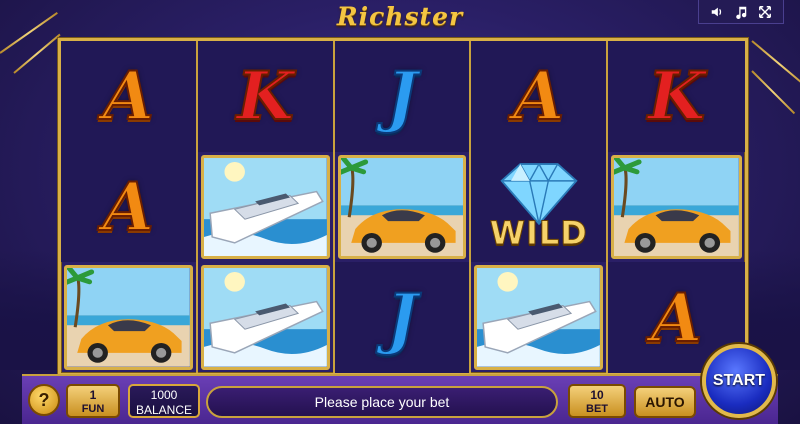 This screenshot has height=424, width=800. I want to click on start-button: START, so click(739, 381).